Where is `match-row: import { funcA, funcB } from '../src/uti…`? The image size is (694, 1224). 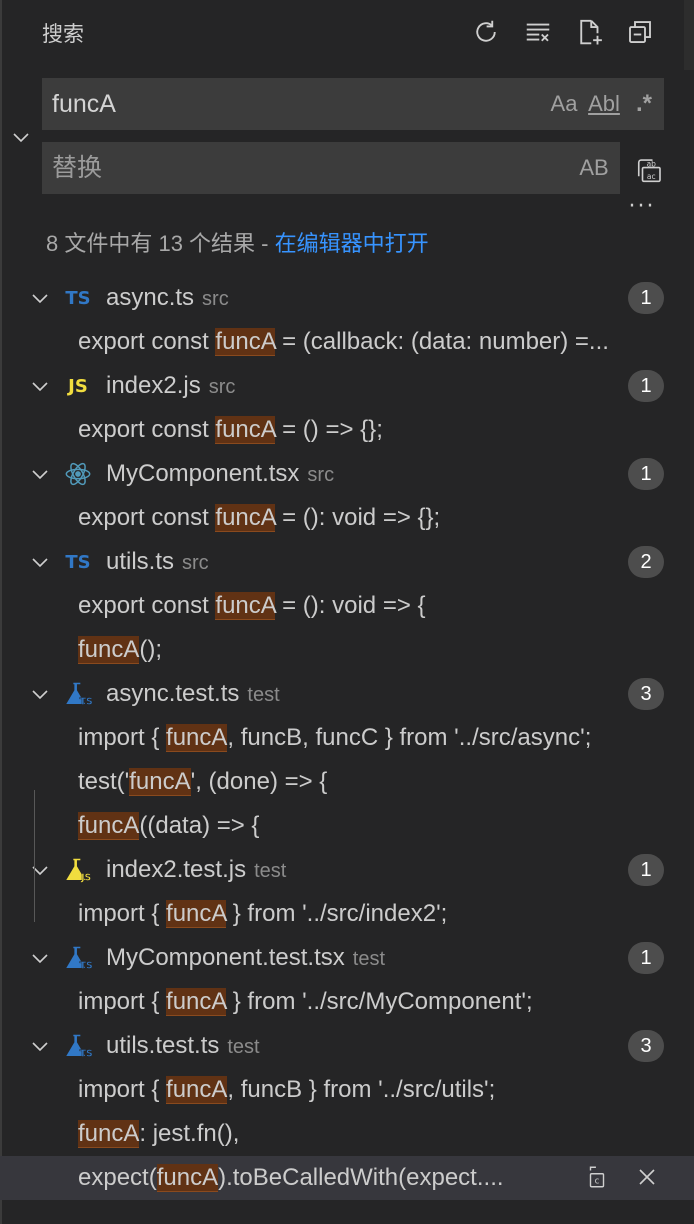
match-row: import { funcA, funcB } from '../src/uti… is located at coordinates (347, 1090).